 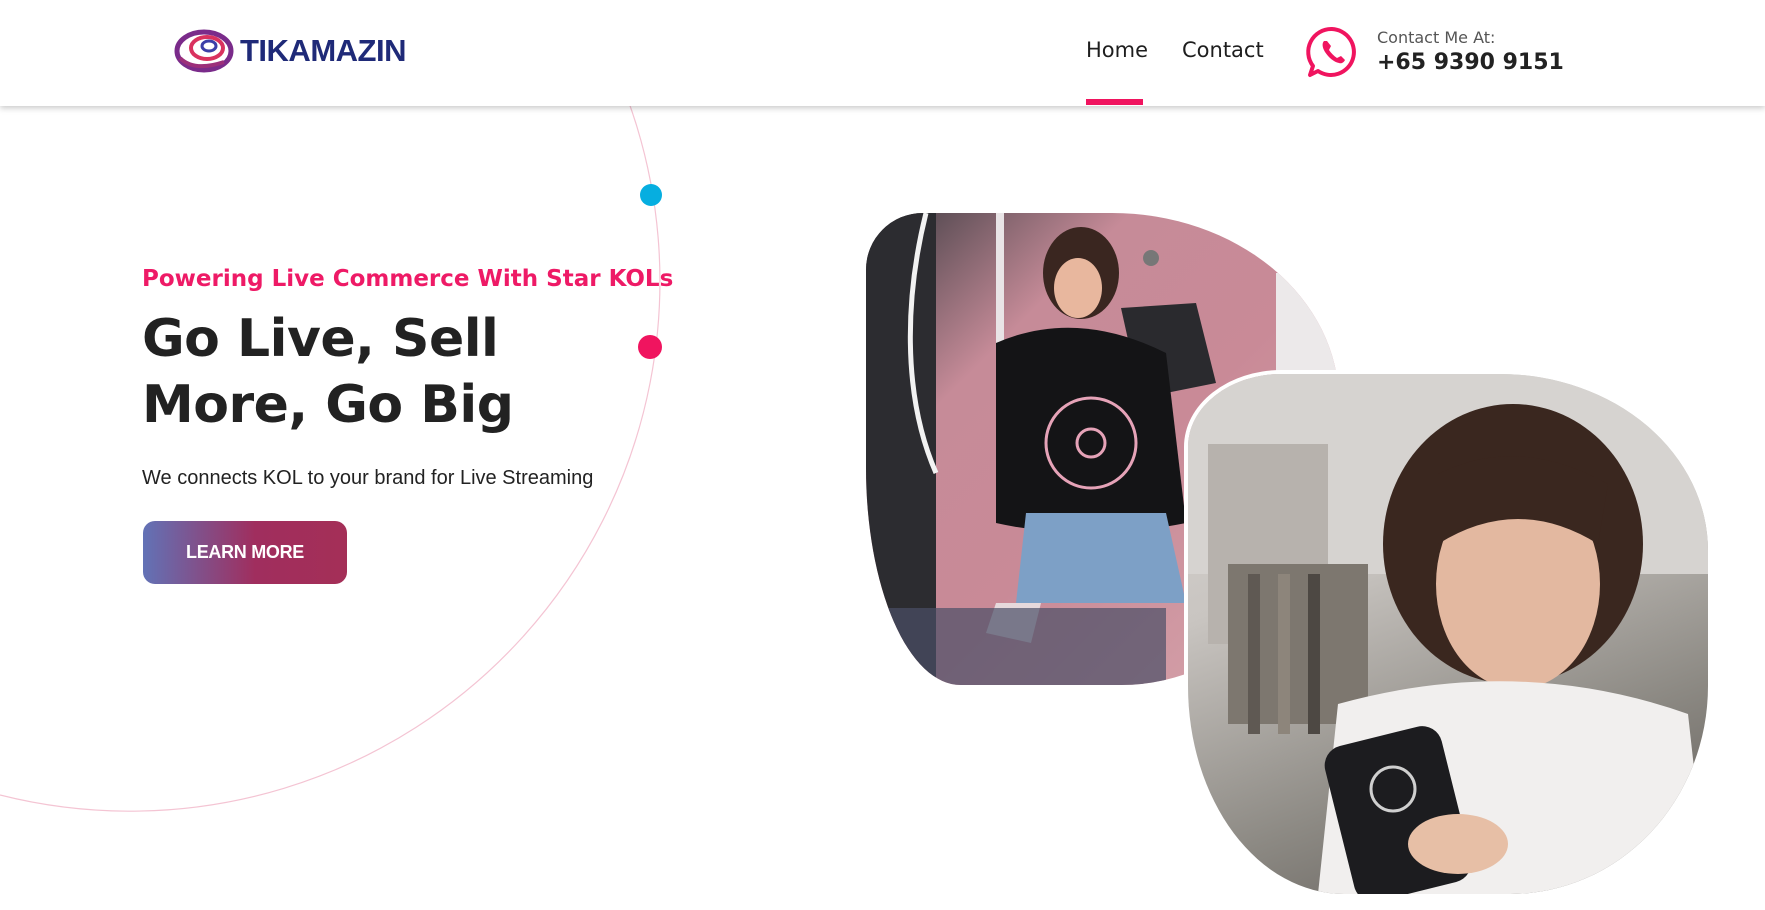 What do you see at coordinates (328, 372) in the screenshot?
I see `hero-headline: Go Live, Sell More, Go Big` at bounding box center [328, 372].